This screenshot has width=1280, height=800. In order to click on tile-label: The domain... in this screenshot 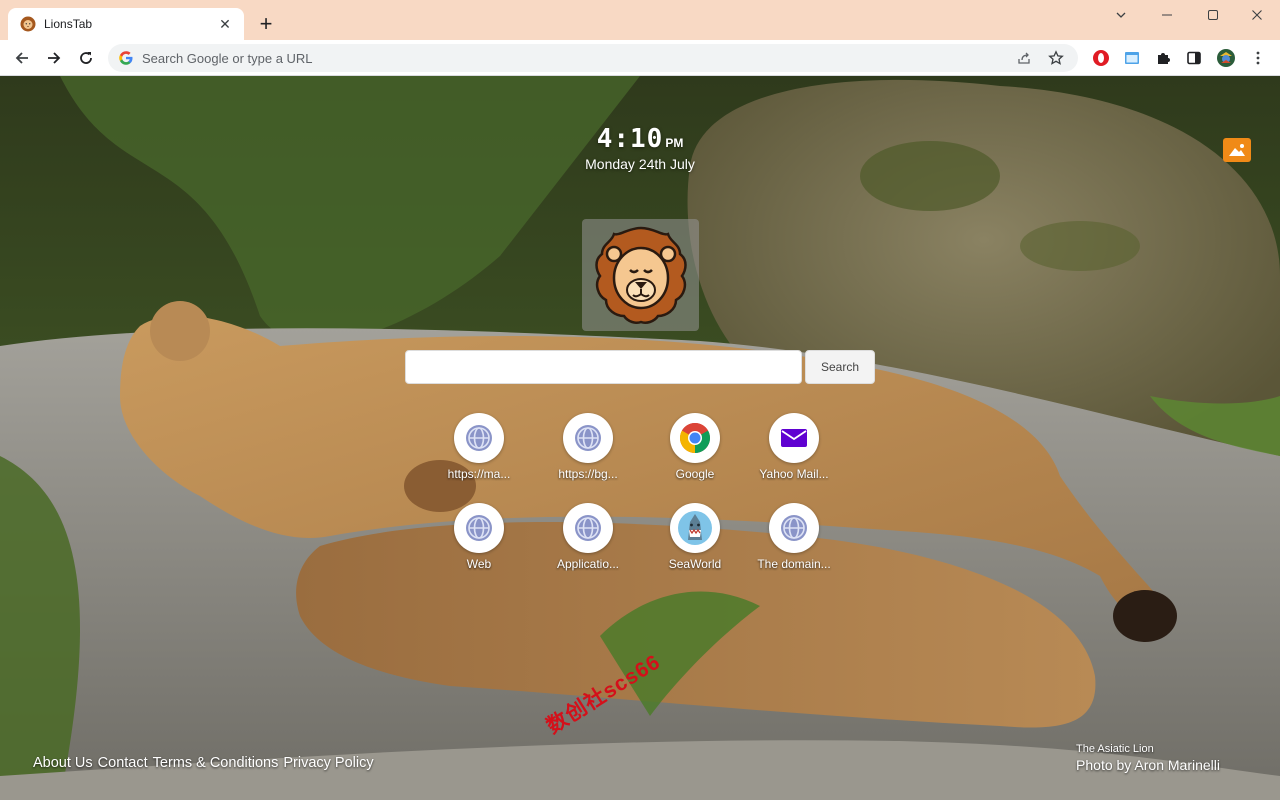, I will do `click(794, 564)`.